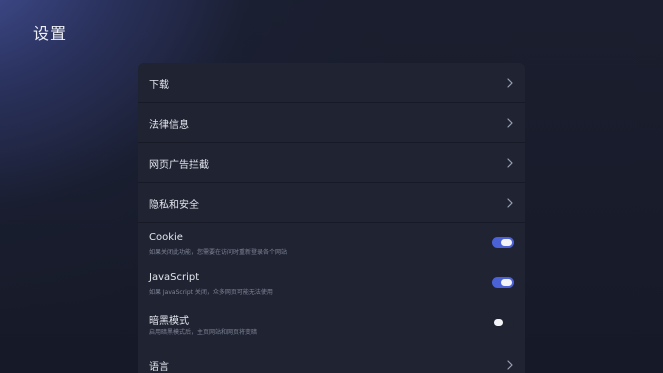 The image size is (663, 373). I want to click on settings-item-description: 启用暗黑模式后，主页网站和网页将变暗, so click(203, 332).